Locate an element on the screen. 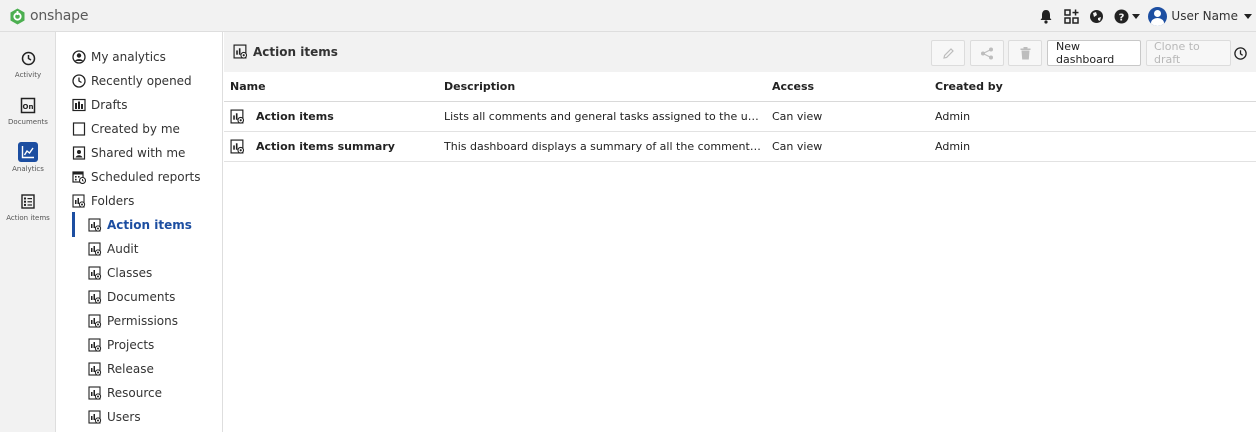  trash-icon is located at coordinates (1025, 52).